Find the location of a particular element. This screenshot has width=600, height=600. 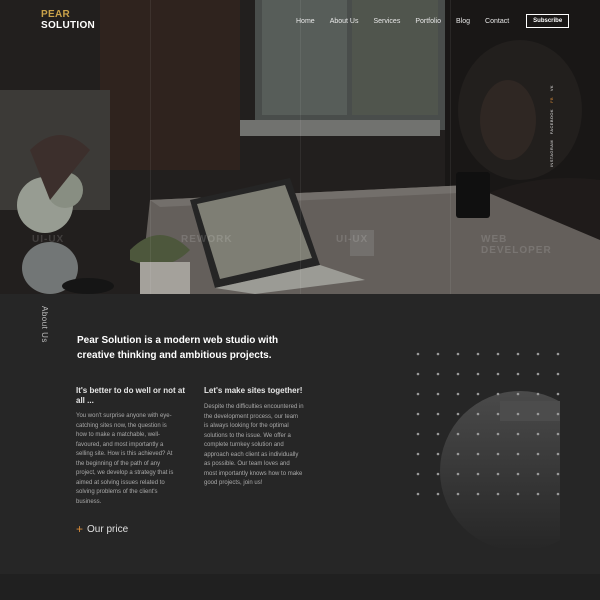

hero-word-rework: REWORK is located at coordinates (207, 239).